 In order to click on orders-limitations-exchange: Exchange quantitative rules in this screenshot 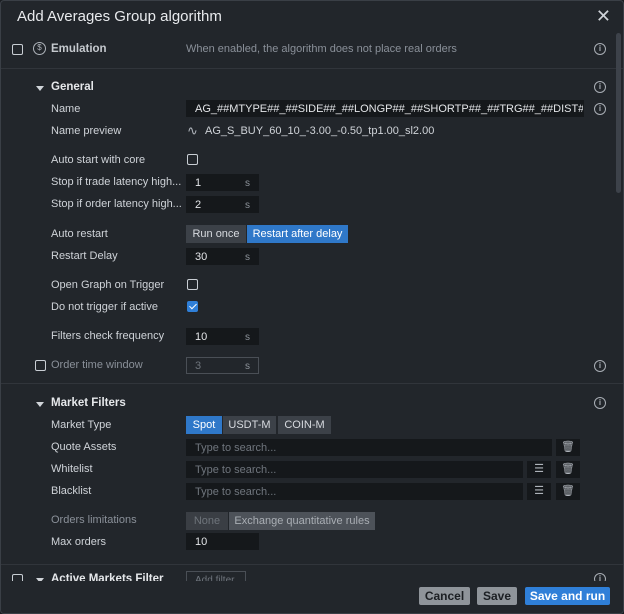, I will do `click(302, 521)`.